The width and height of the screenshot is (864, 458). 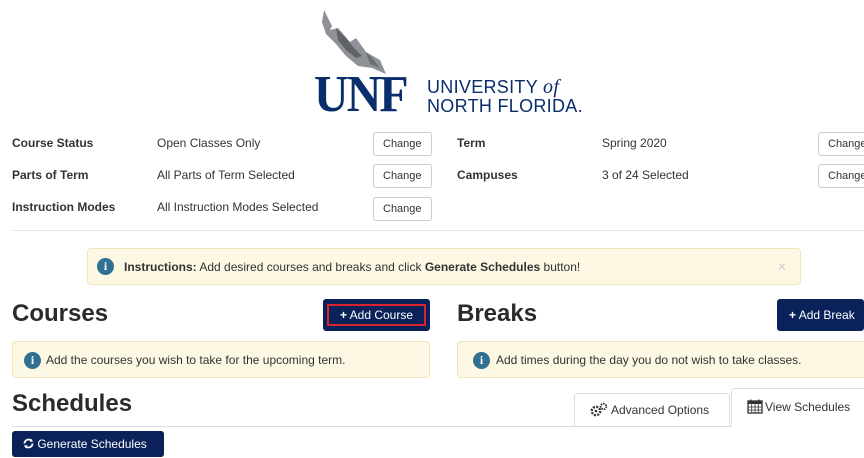 What do you see at coordinates (808, 407) in the screenshot?
I see `tab-view-schedules-label: View Schedules` at bounding box center [808, 407].